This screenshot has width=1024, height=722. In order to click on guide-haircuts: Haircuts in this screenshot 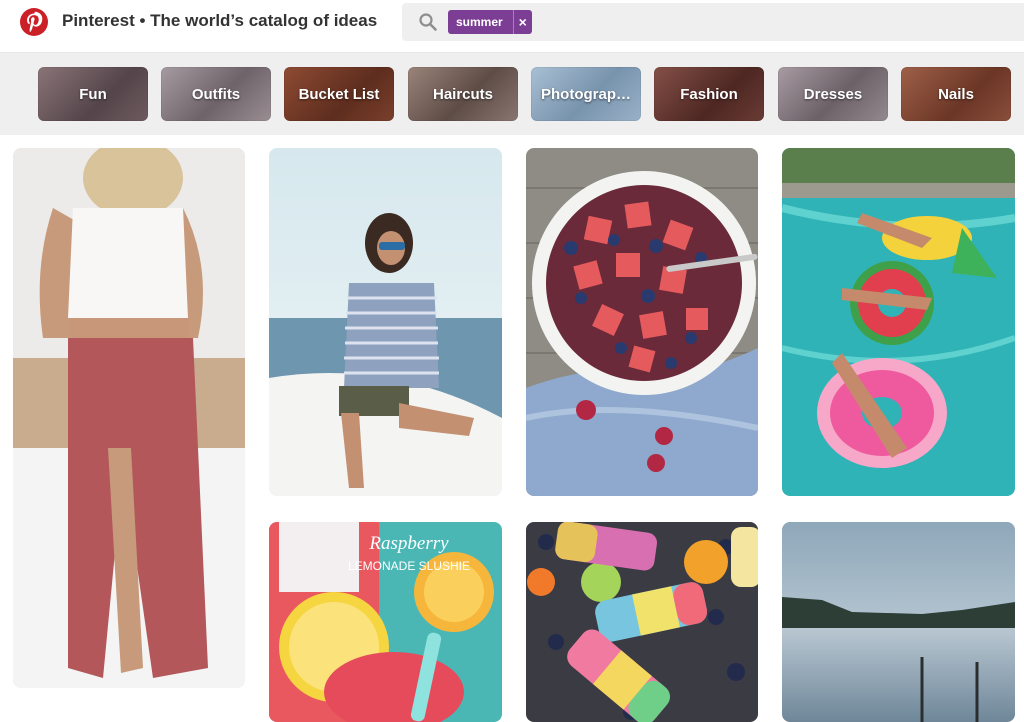, I will do `click(463, 94)`.